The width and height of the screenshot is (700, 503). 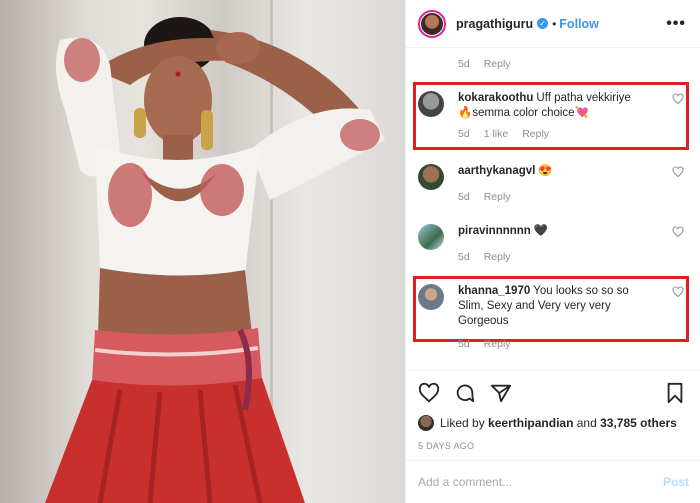 I want to click on author-username: pragathiguru, so click(x=494, y=24).